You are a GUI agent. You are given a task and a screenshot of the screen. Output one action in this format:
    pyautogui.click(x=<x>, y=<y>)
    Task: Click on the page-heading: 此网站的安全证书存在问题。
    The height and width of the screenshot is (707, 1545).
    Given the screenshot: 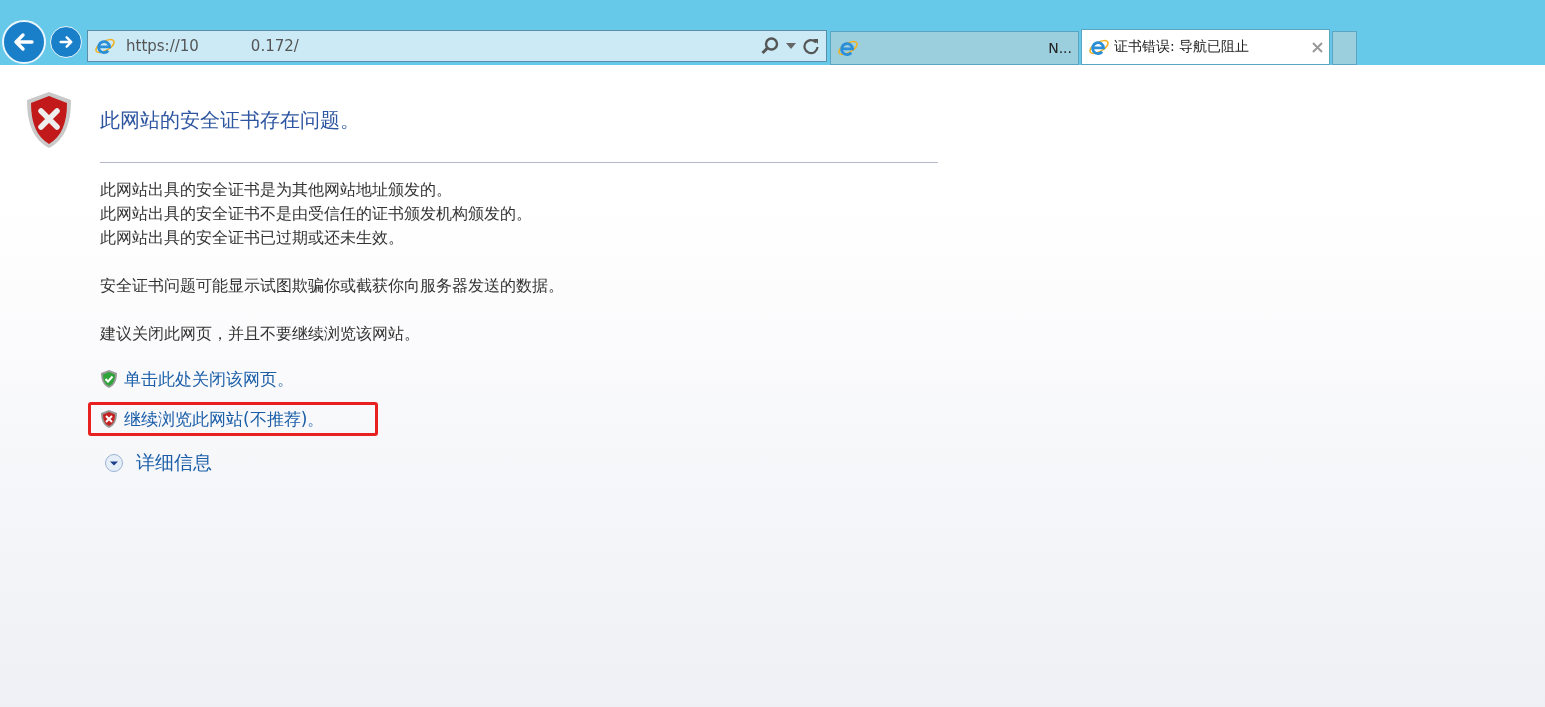 What is the action you would take?
    pyautogui.click(x=230, y=120)
    